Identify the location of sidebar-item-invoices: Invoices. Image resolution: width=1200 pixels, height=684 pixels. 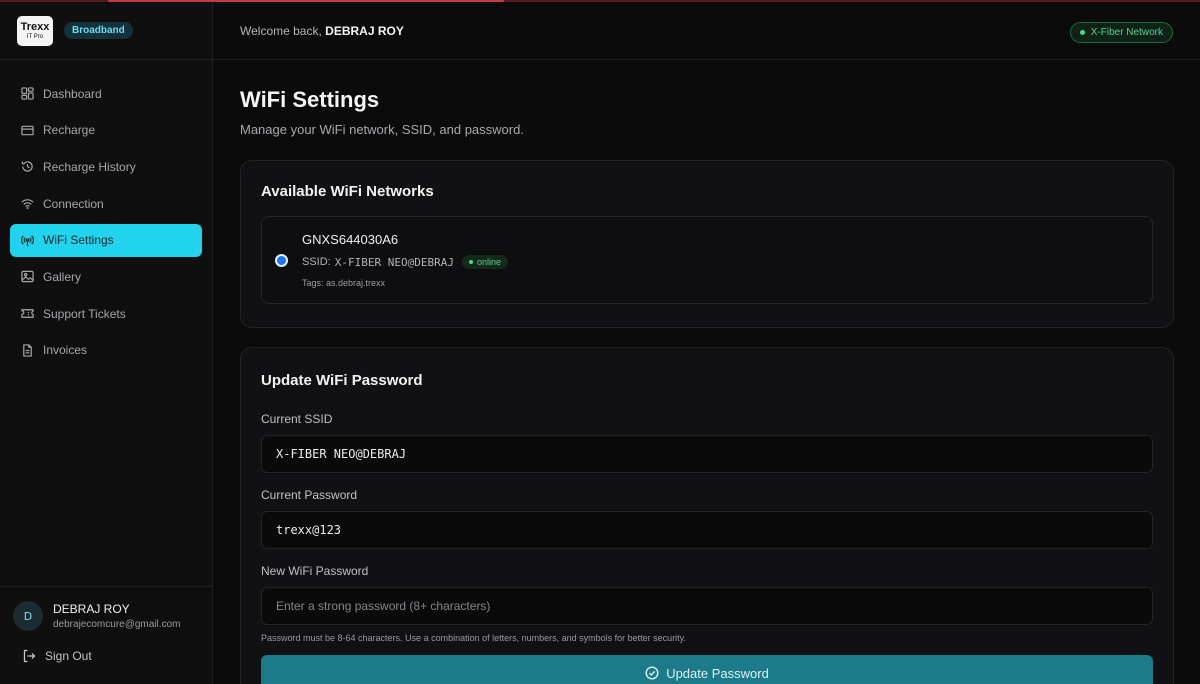
(106, 350).